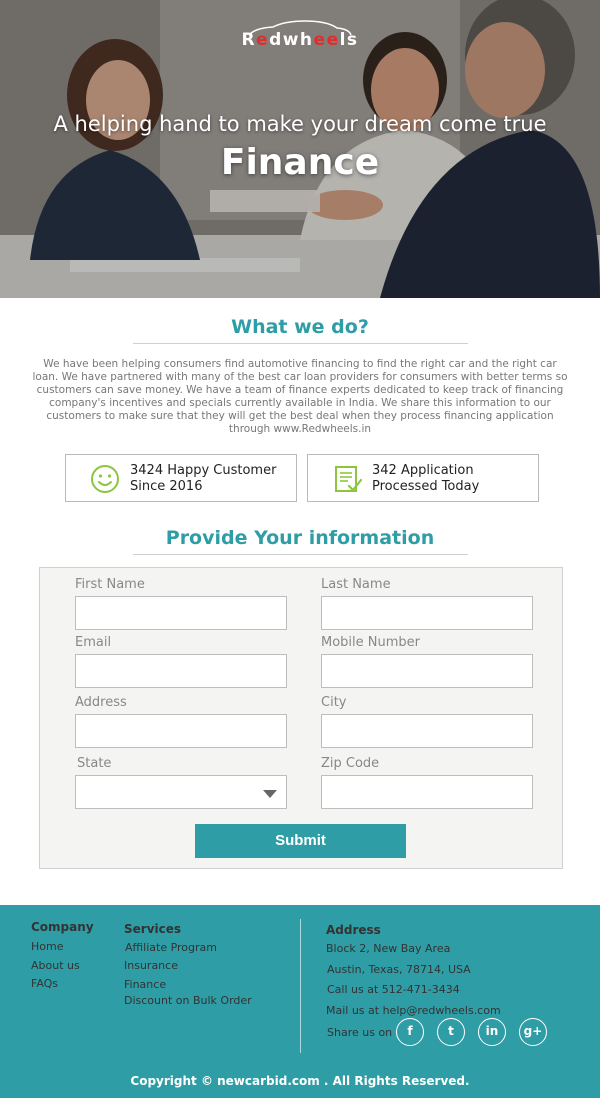 The height and width of the screenshot is (1098, 600). Describe the element at coordinates (181, 731) in the screenshot. I see `address-input` at that location.